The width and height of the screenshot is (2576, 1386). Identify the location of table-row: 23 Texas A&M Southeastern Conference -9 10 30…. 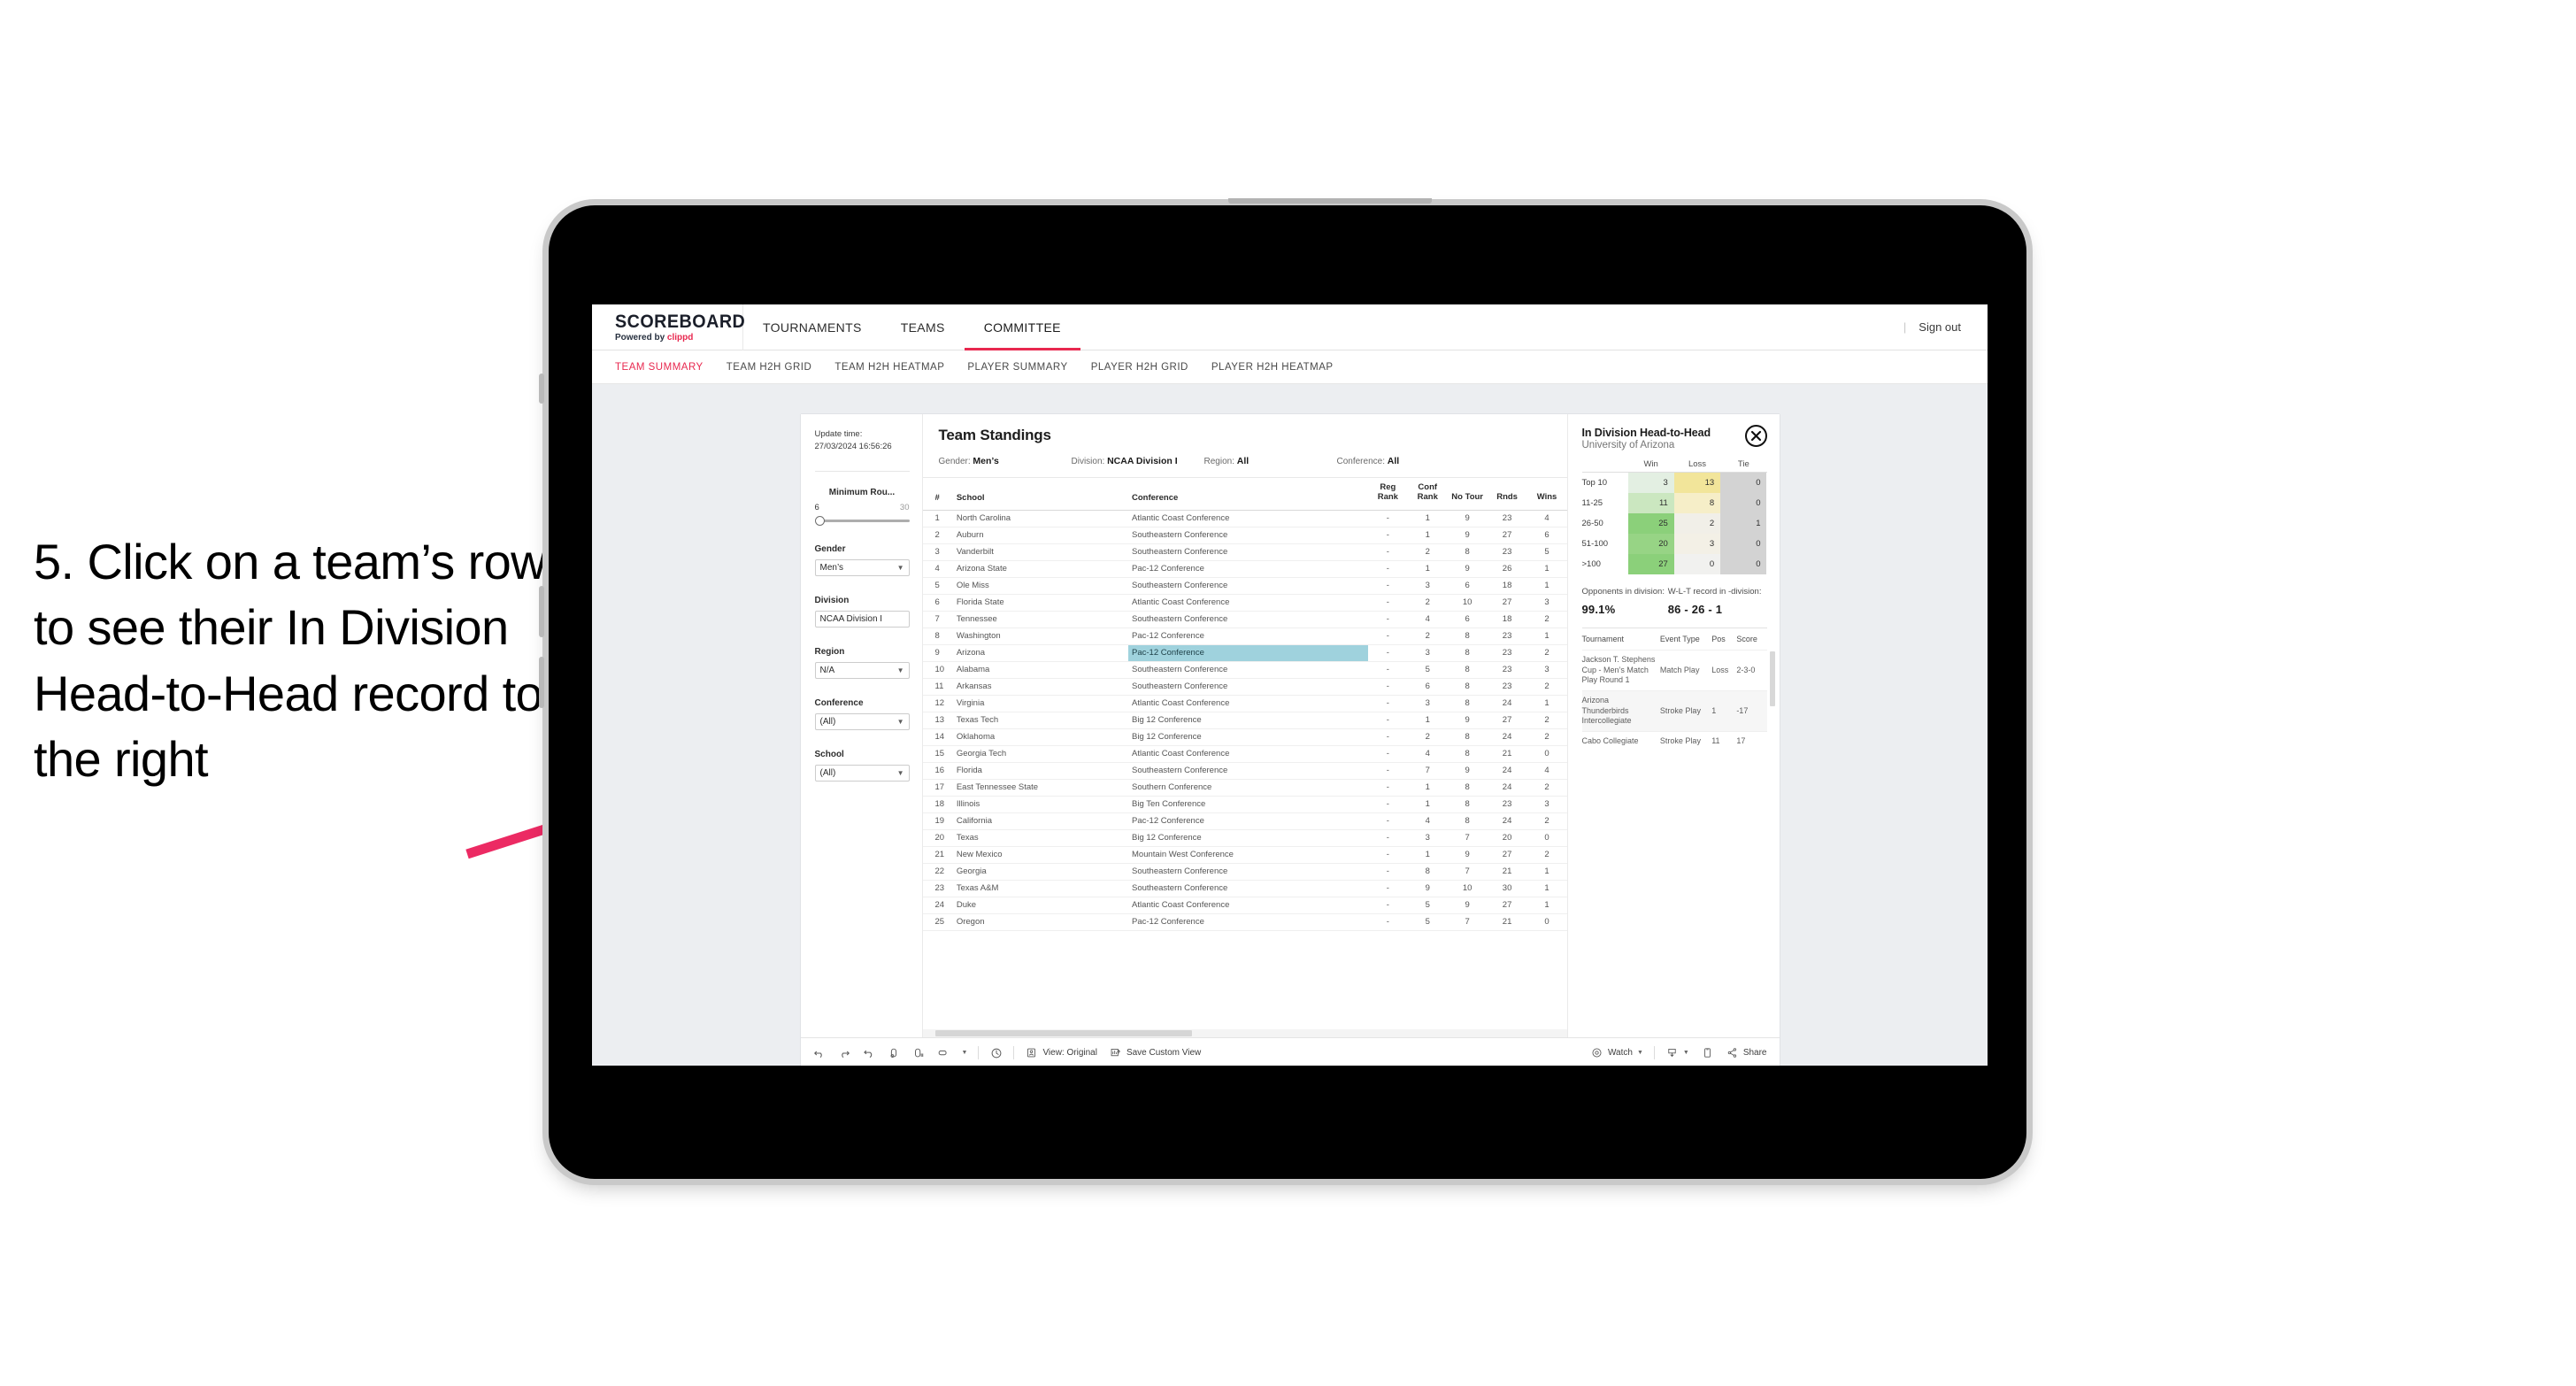
(1244, 889).